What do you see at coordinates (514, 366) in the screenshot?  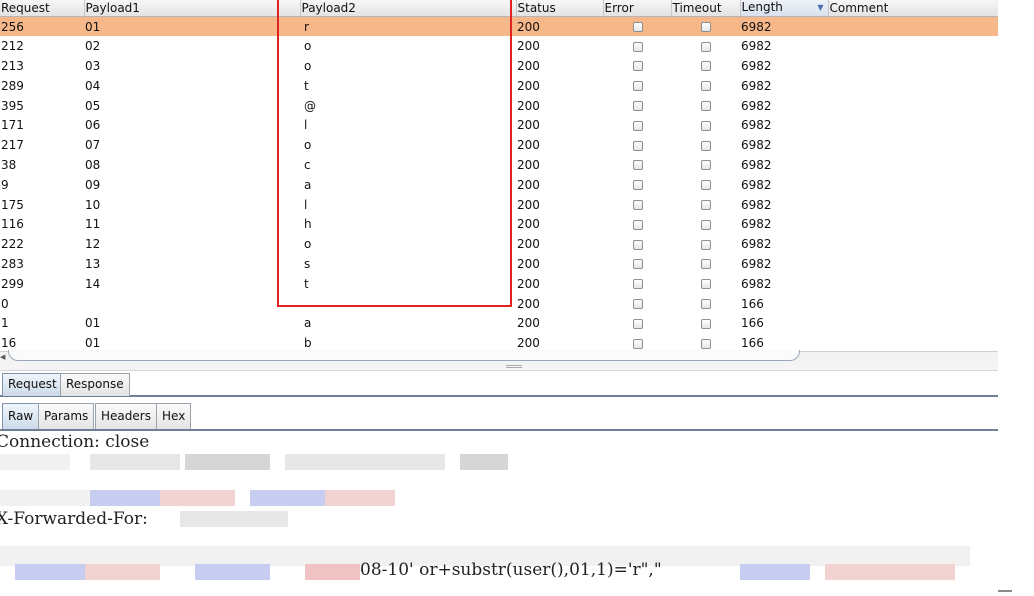 I see `divider-grip-icon` at bounding box center [514, 366].